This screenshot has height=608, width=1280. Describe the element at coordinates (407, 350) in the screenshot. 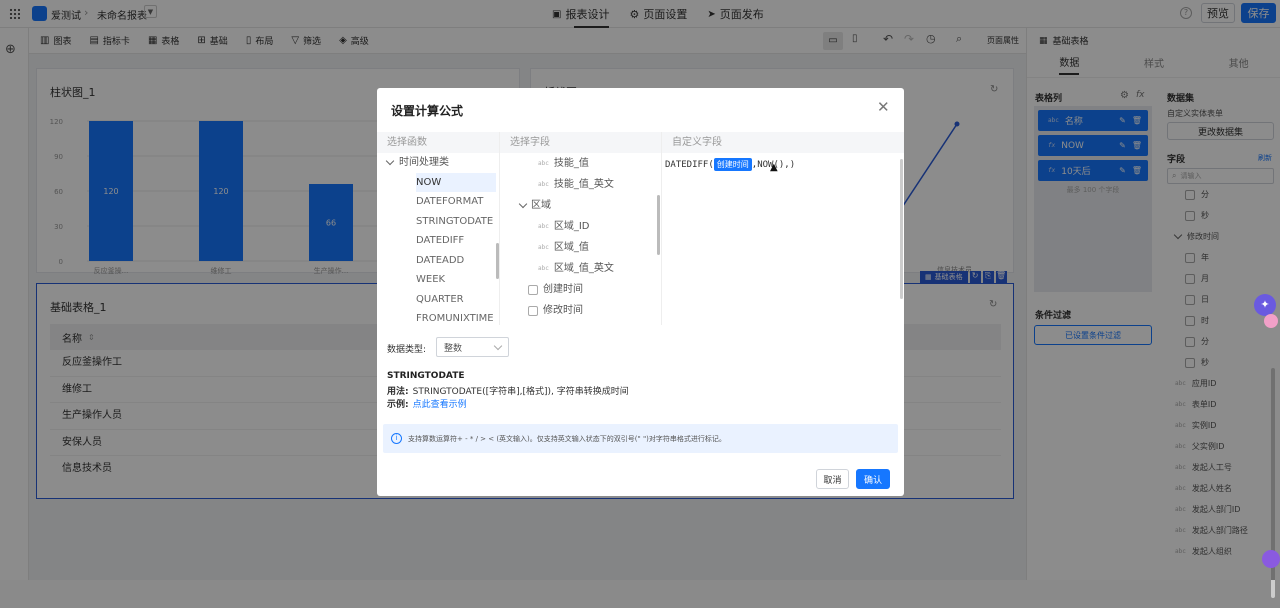

I see `data-type-label: 数据类型:` at that location.